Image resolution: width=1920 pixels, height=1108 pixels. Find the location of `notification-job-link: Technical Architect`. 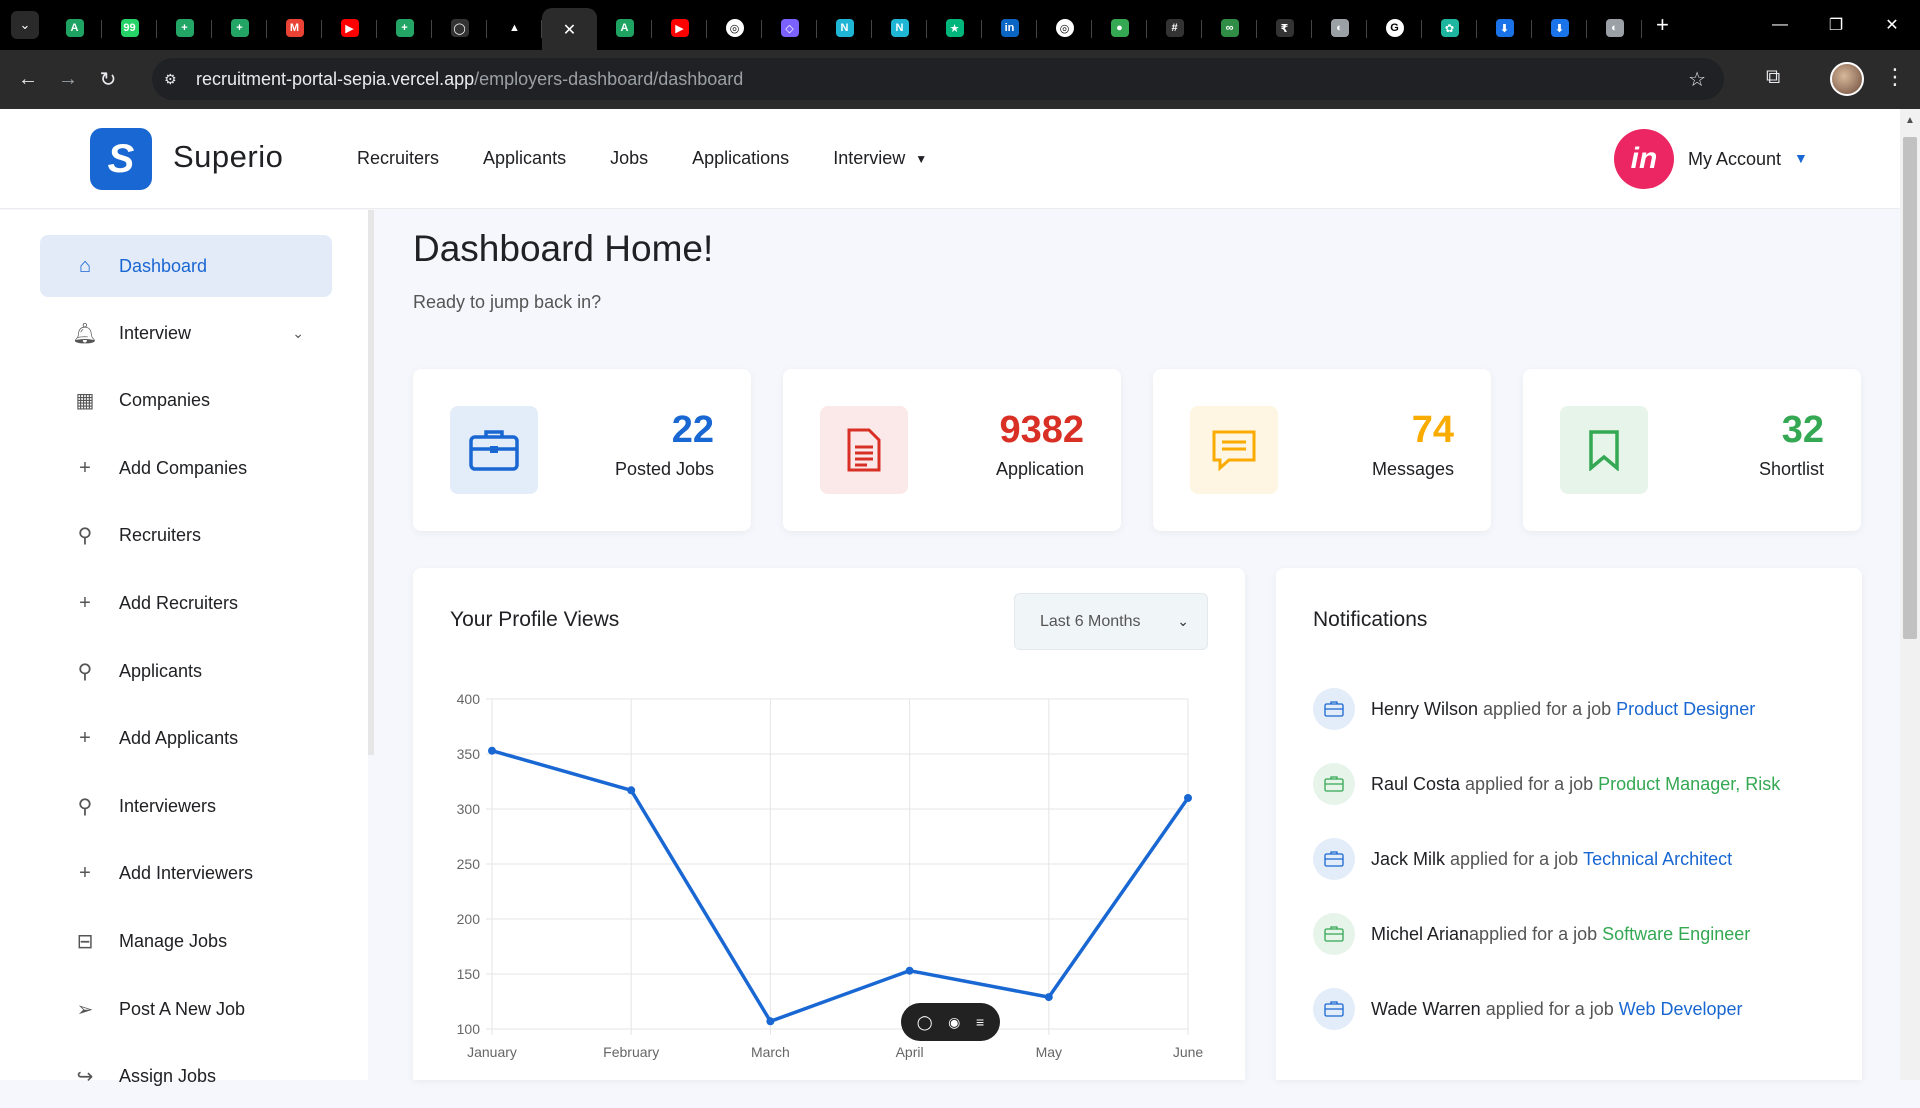

notification-job-link: Technical Architect is located at coordinates (1657, 859).